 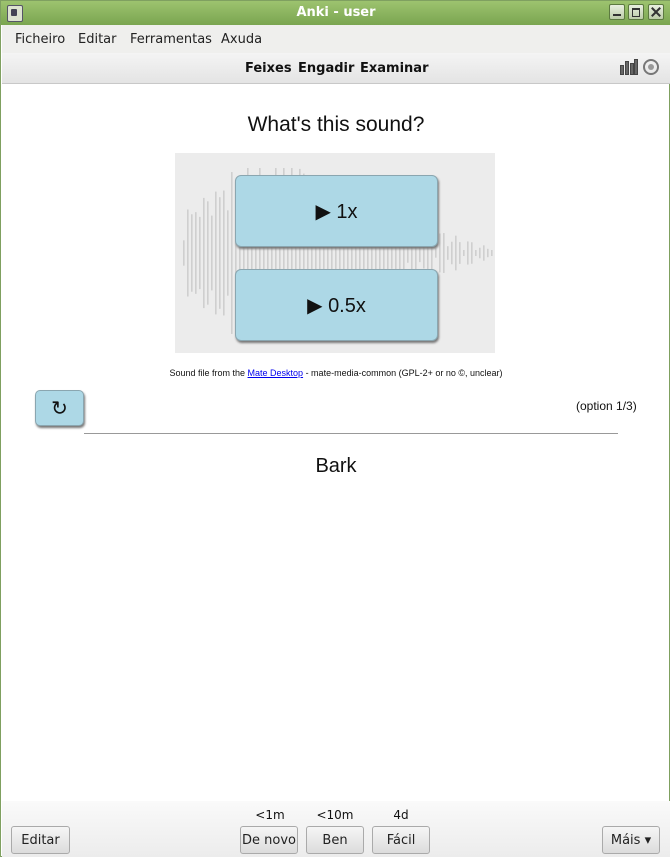 I want to click on menu-bar: Ficheiro Editar Ferramentas Axuda, so click(x=336, y=39).